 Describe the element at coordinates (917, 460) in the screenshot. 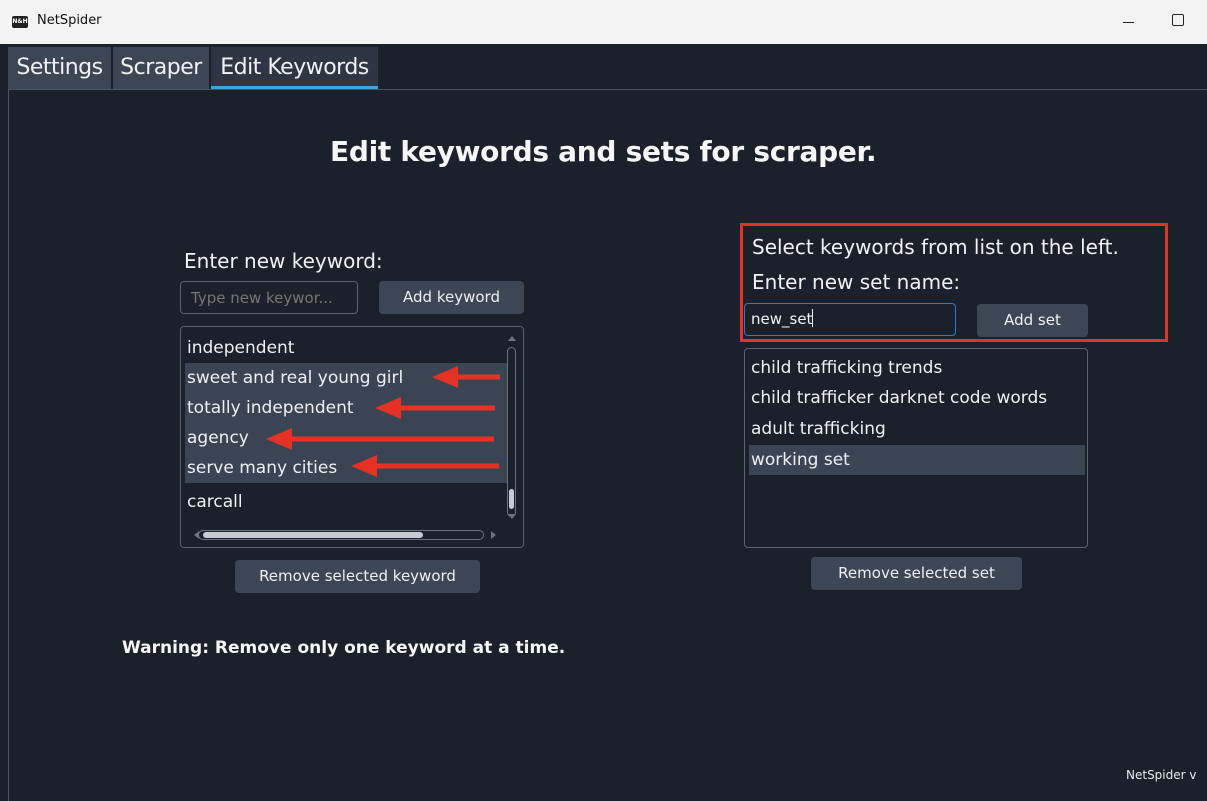

I see `set-item: working set` at that location.